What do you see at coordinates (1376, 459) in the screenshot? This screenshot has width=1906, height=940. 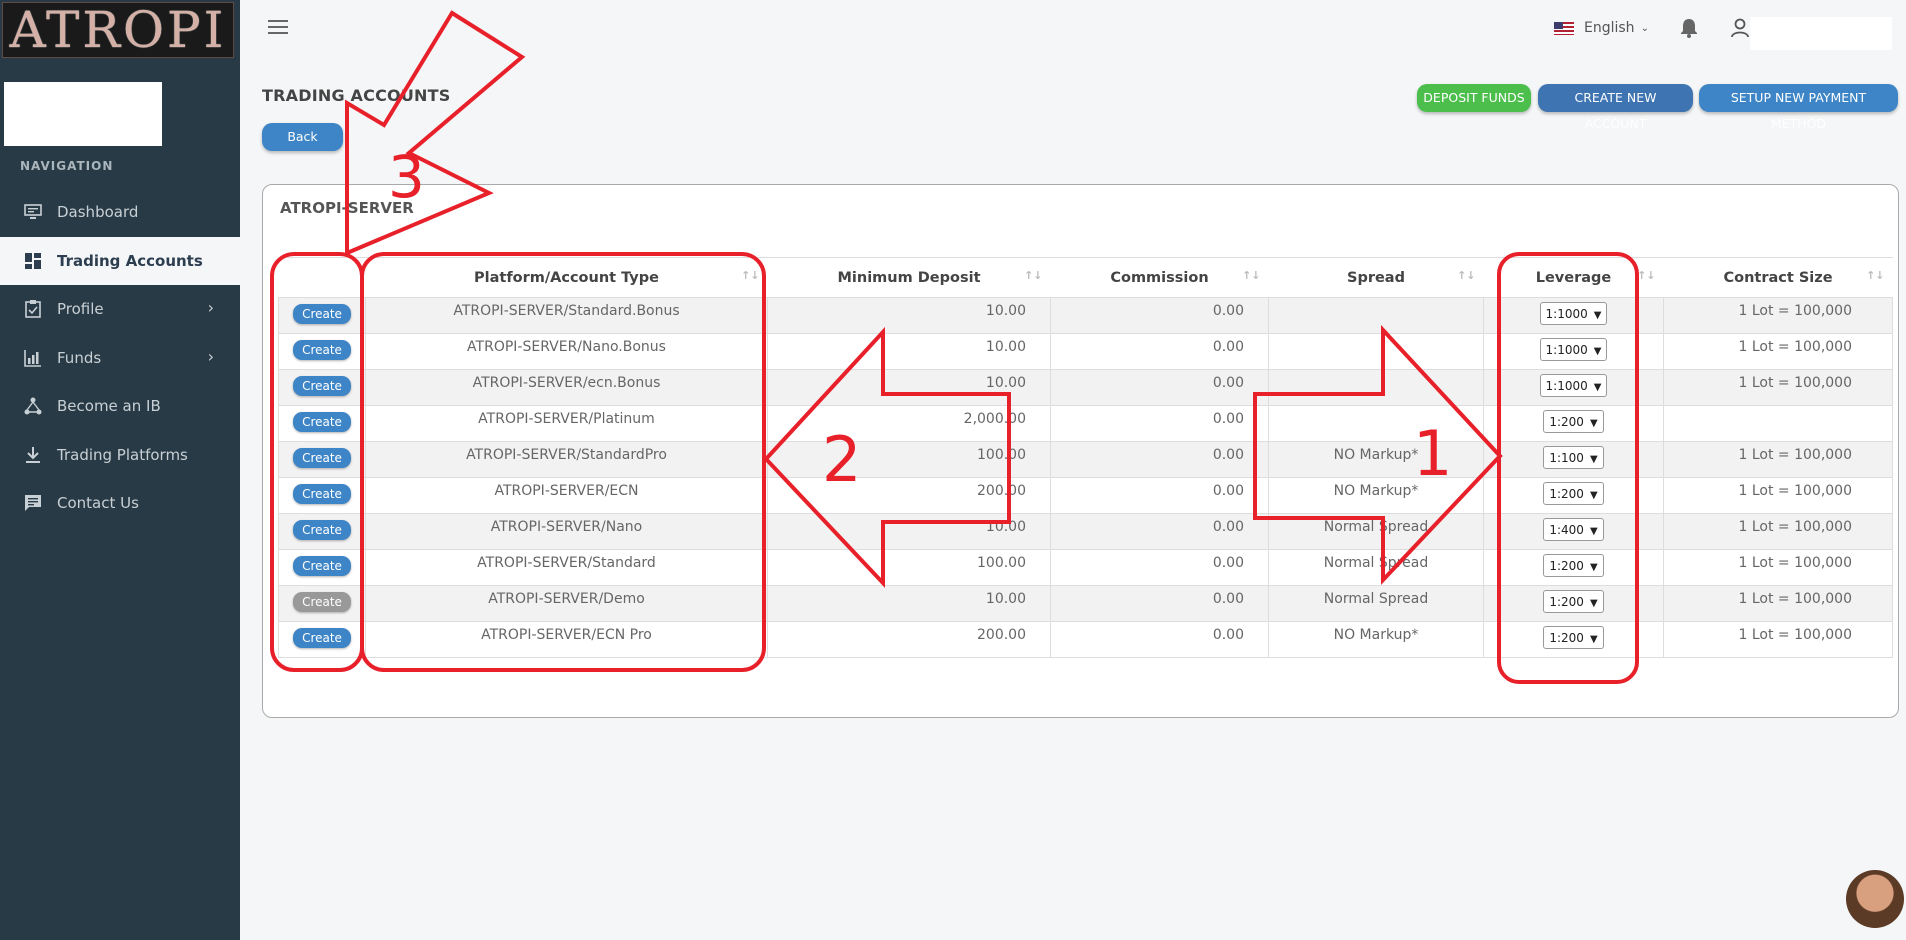 I see `cell-spread: NO Markup*` at bounding box center [1376, 459].